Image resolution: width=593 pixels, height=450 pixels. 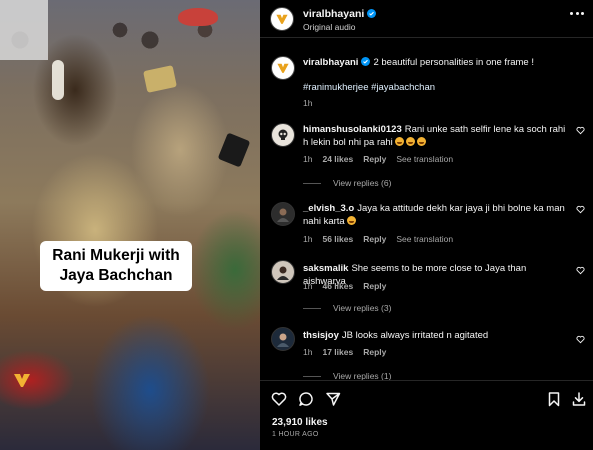 I want to click on post-header: viralbhayani Original audio, so click(x=426, y=19).